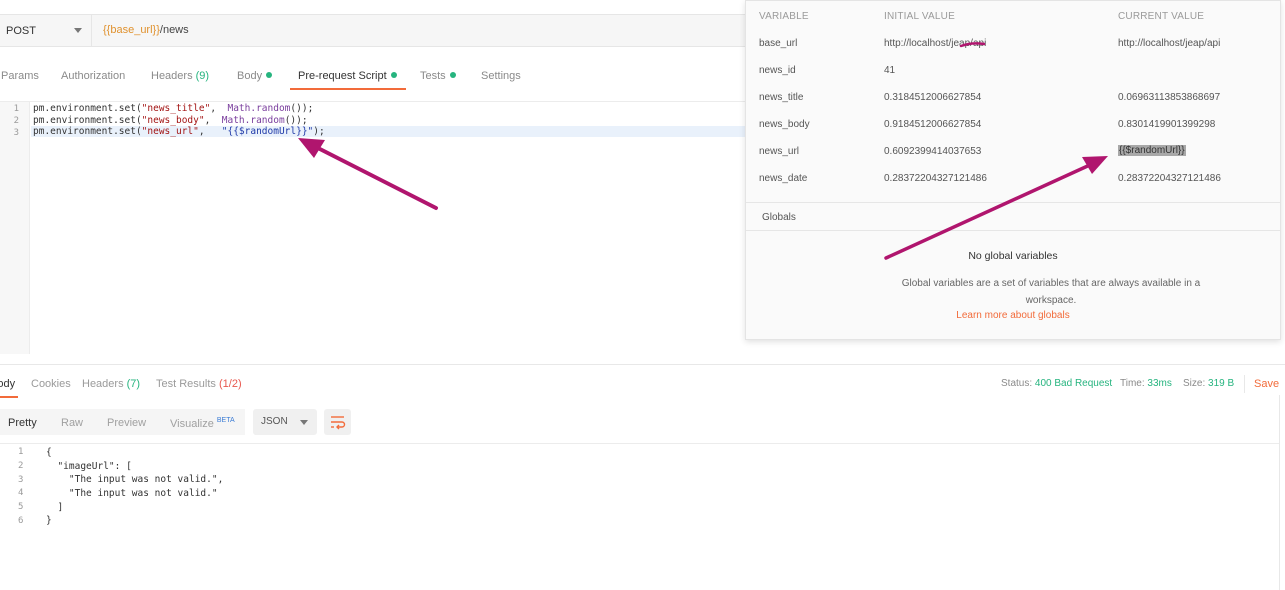  I want to click on tab-settings: Settings, so click(501, 76).